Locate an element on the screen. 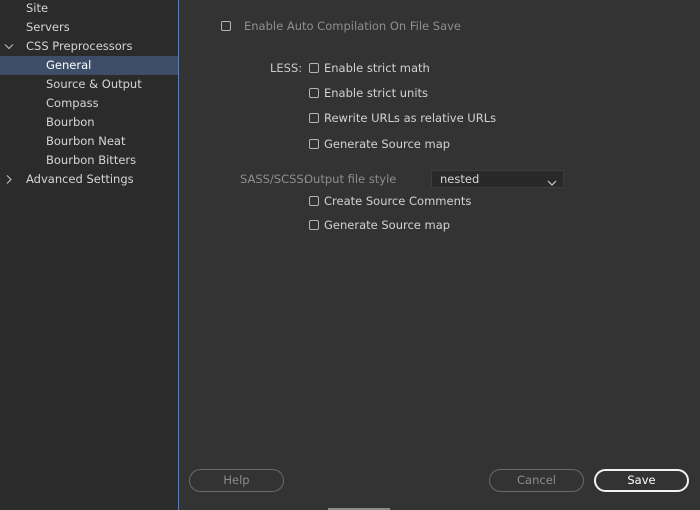  sidebar-item-label: Bourbon Bitters is located at coordinates (91, 160).